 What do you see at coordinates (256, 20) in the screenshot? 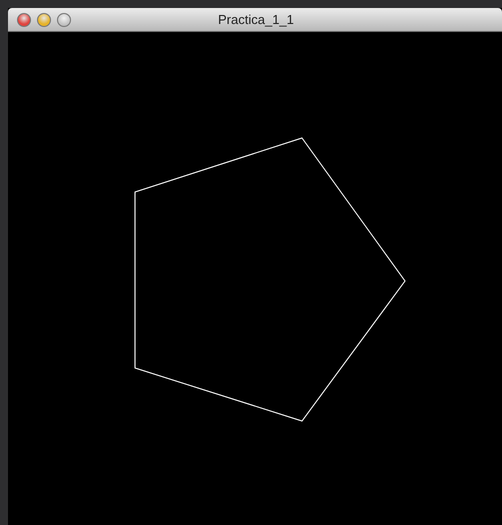
I see `window-title: Practica_1_1` at bounding box center [256, 20].